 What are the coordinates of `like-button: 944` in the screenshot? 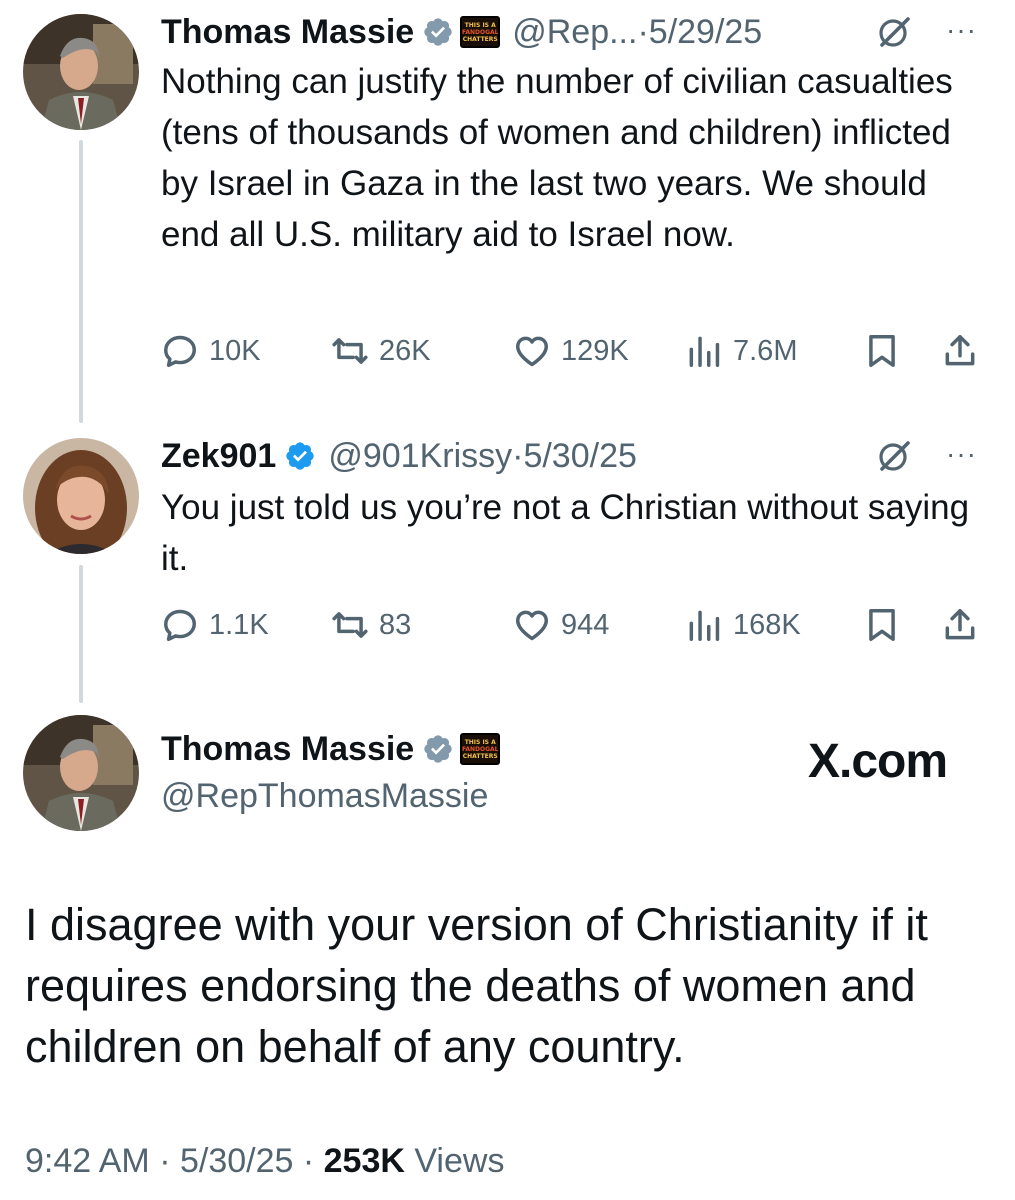 It's located at (561, 625).